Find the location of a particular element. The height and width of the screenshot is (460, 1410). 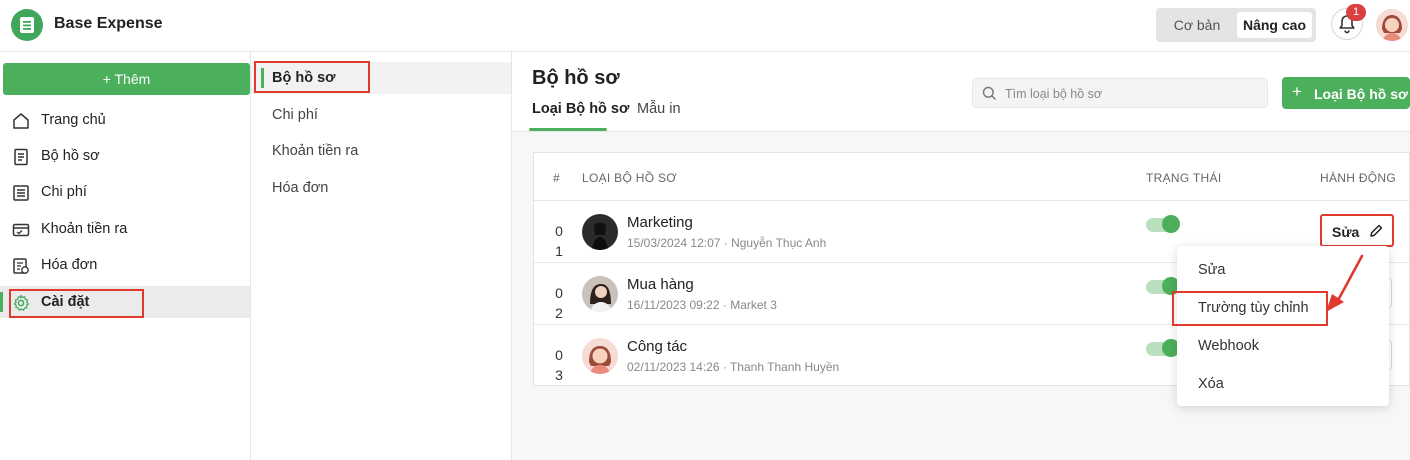

mode-advanced-button: Nâng cao is located at coordinates (1274, 25).